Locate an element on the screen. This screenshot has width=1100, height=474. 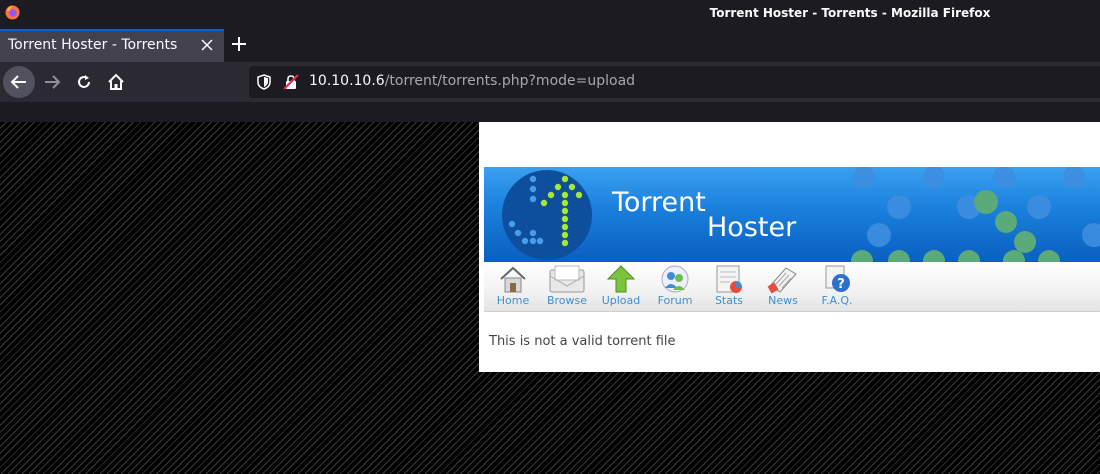
menu-item-upload: Upload is located at coordinates (621, 287).